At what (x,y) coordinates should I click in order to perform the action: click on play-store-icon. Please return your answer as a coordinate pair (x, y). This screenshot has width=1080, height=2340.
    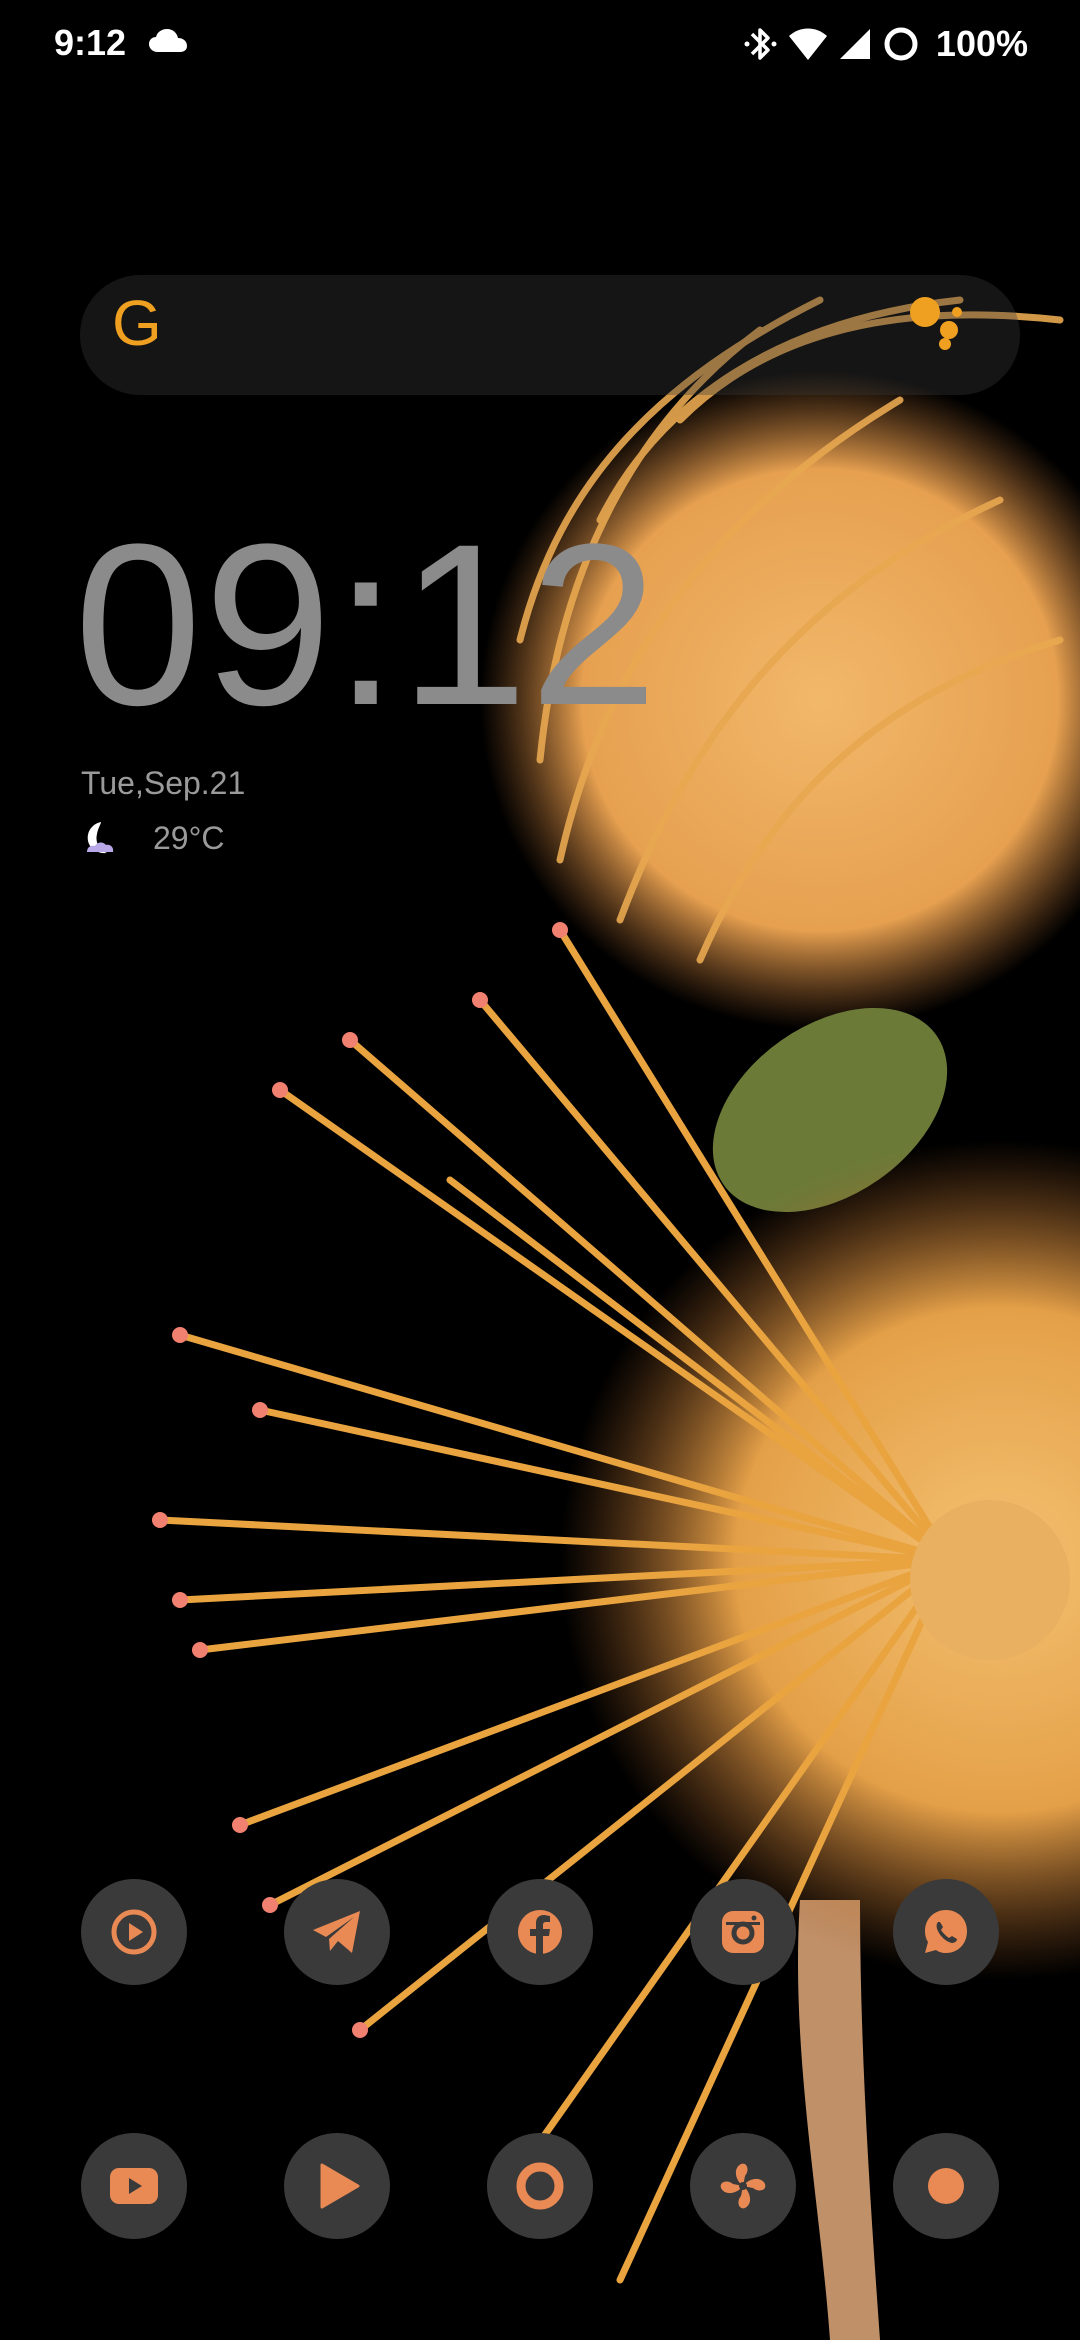
    Looking at the image, I should click on (340, 2186).